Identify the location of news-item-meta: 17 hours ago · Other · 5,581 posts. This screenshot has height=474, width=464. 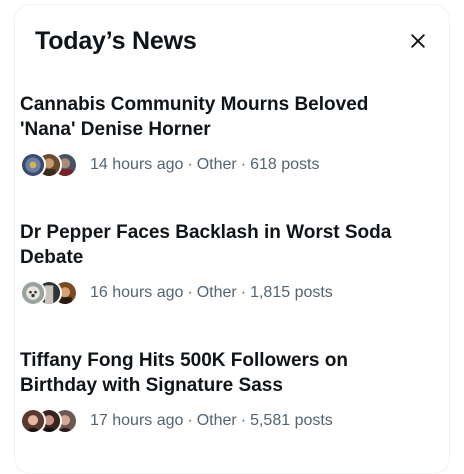
(218, 421).